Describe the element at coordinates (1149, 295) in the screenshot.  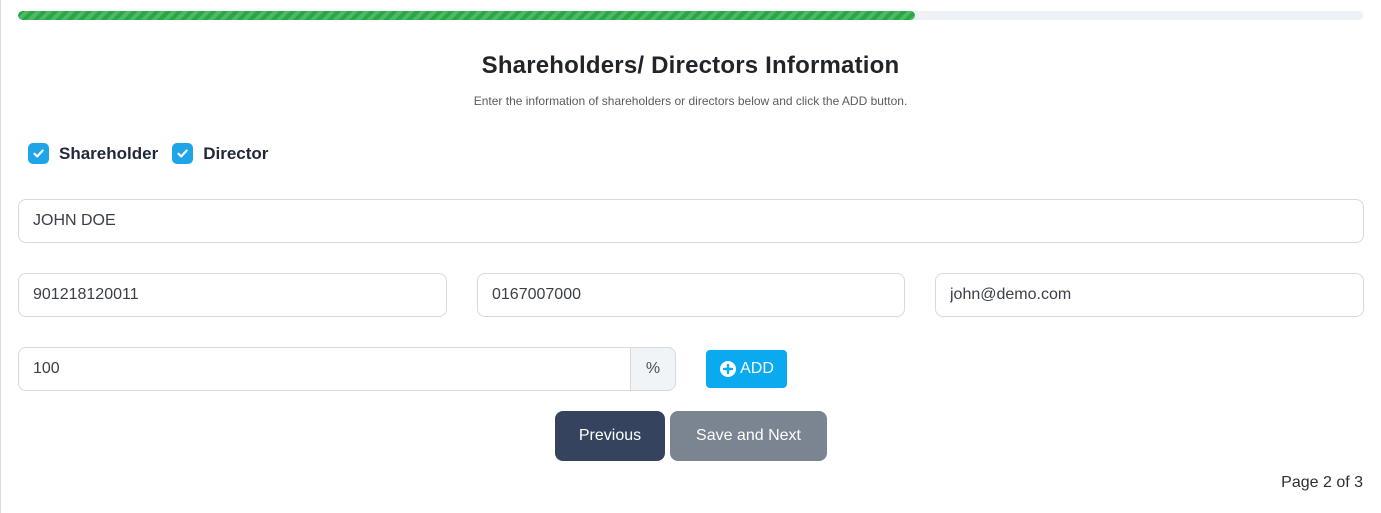
I see `email-input` at that location.